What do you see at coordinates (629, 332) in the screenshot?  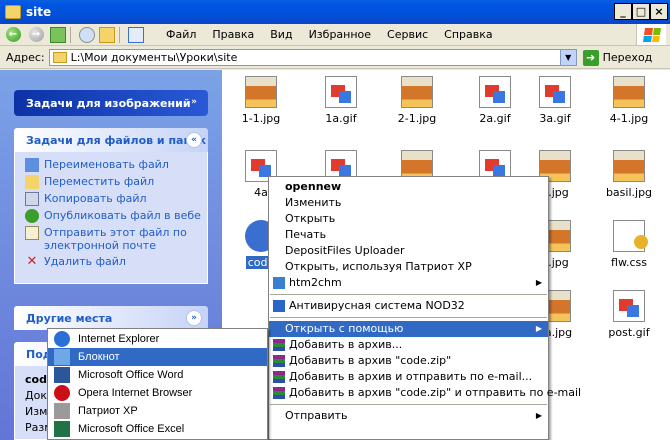 I see `file-name: post.gif` at bounding box center [629, 332].